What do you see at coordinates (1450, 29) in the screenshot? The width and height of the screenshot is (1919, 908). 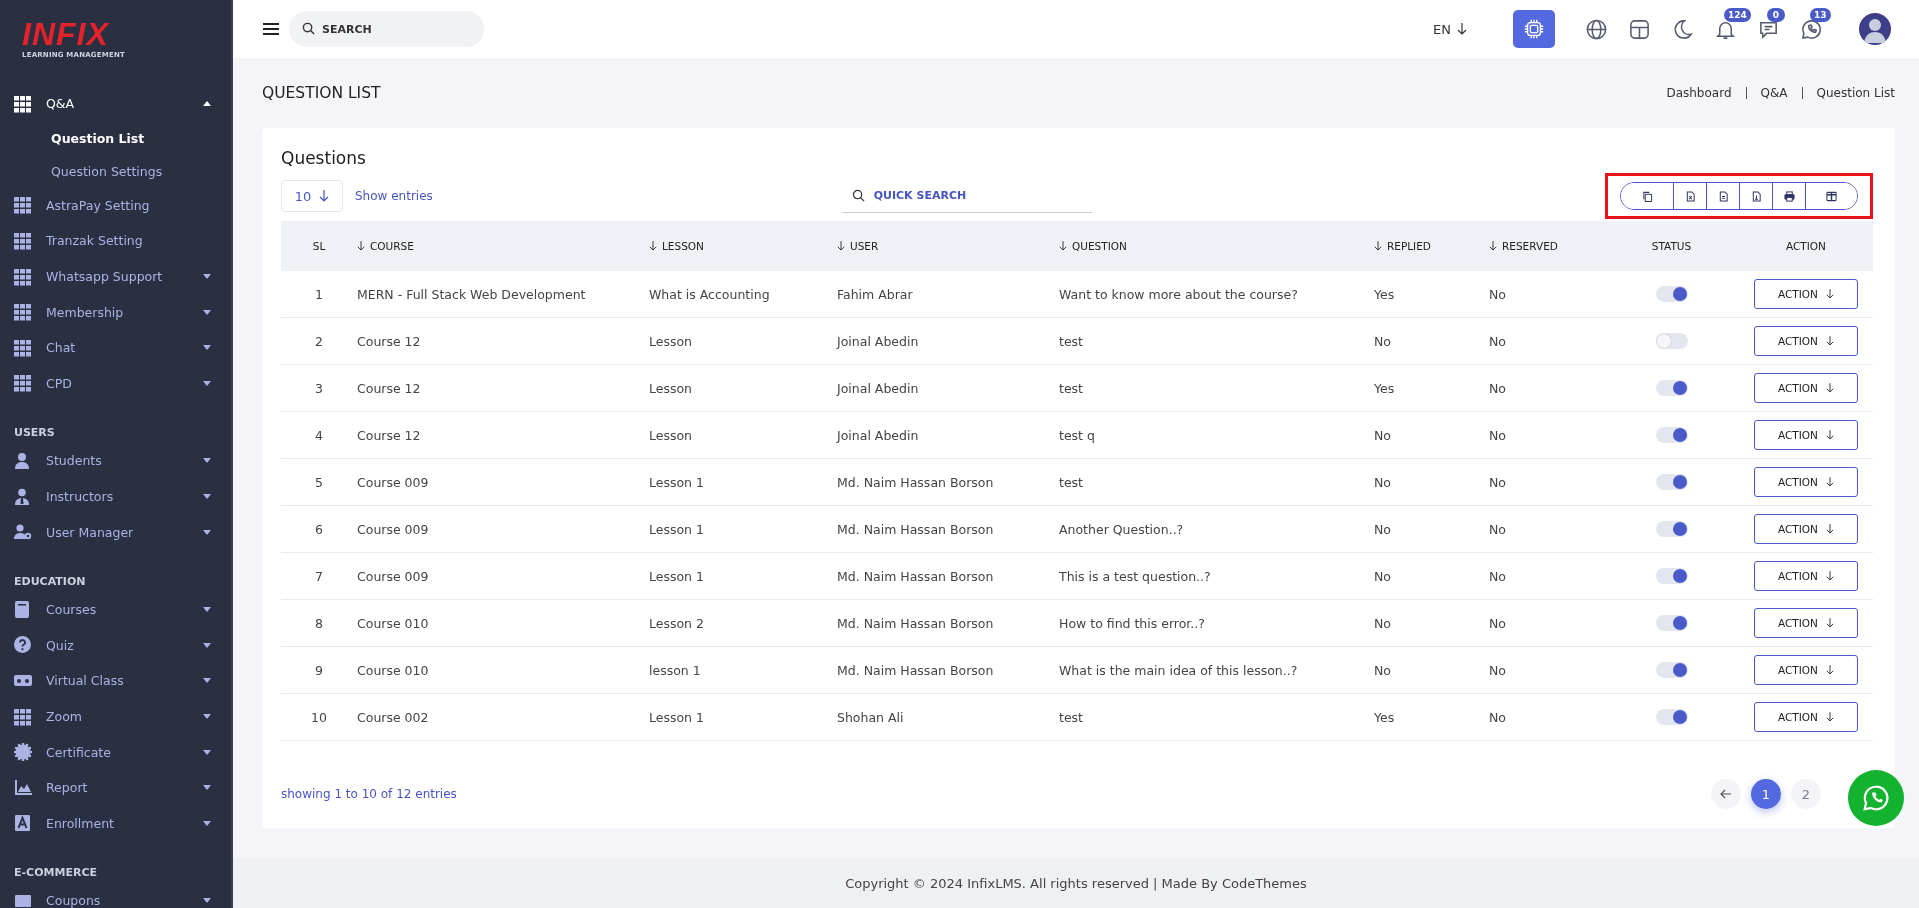 I see `language-selector: EN` at bounding box center [1450, 29].